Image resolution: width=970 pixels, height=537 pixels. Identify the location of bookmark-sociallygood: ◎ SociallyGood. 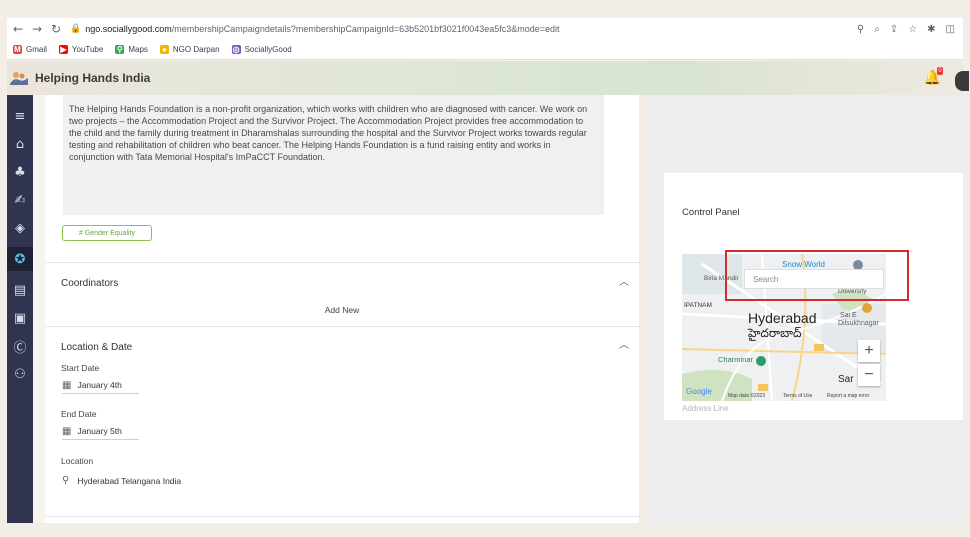
(261, 49).